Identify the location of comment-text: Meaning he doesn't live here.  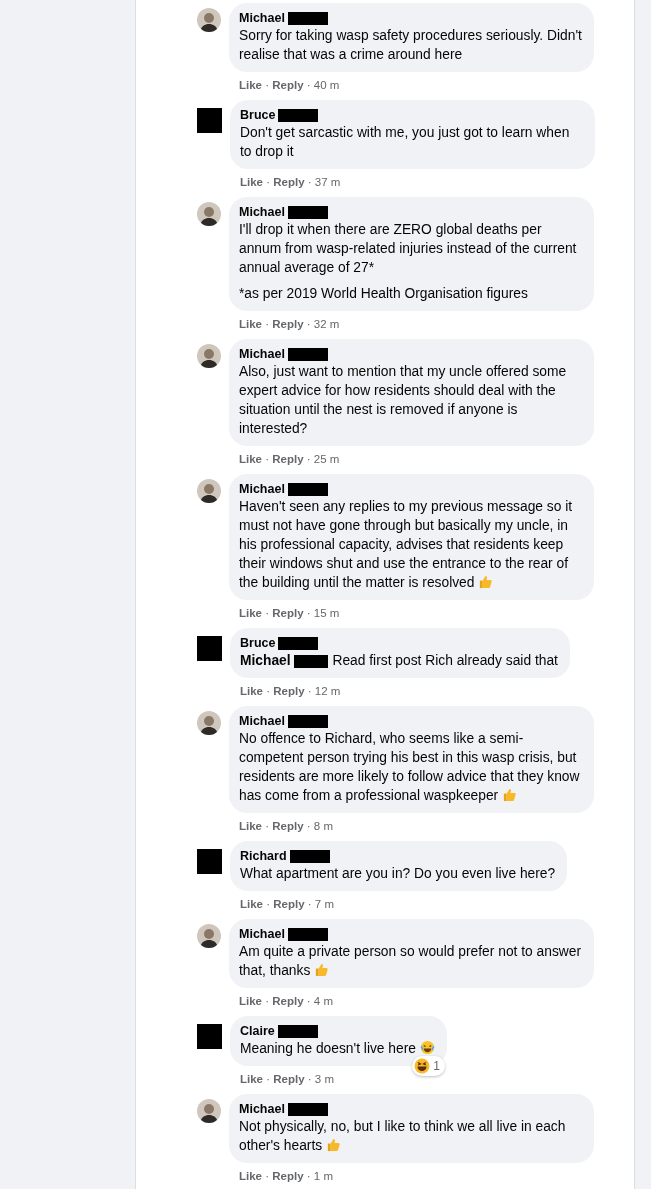
(337, 1048).